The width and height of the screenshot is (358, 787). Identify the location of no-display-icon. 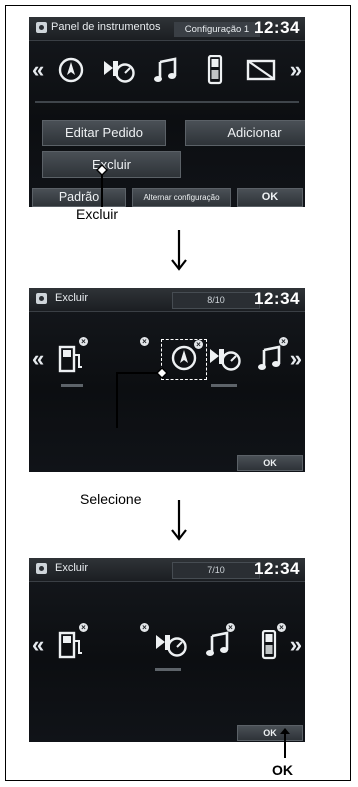
(261, 70).